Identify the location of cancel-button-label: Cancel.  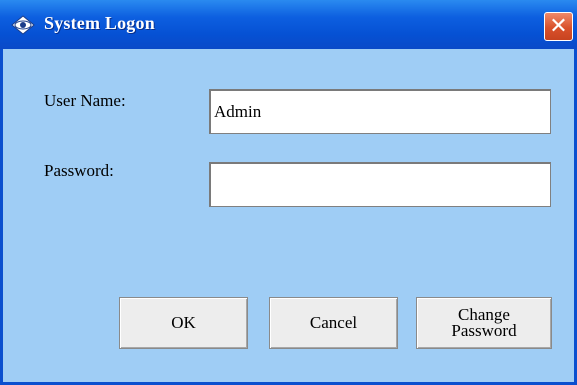
(333, 322).